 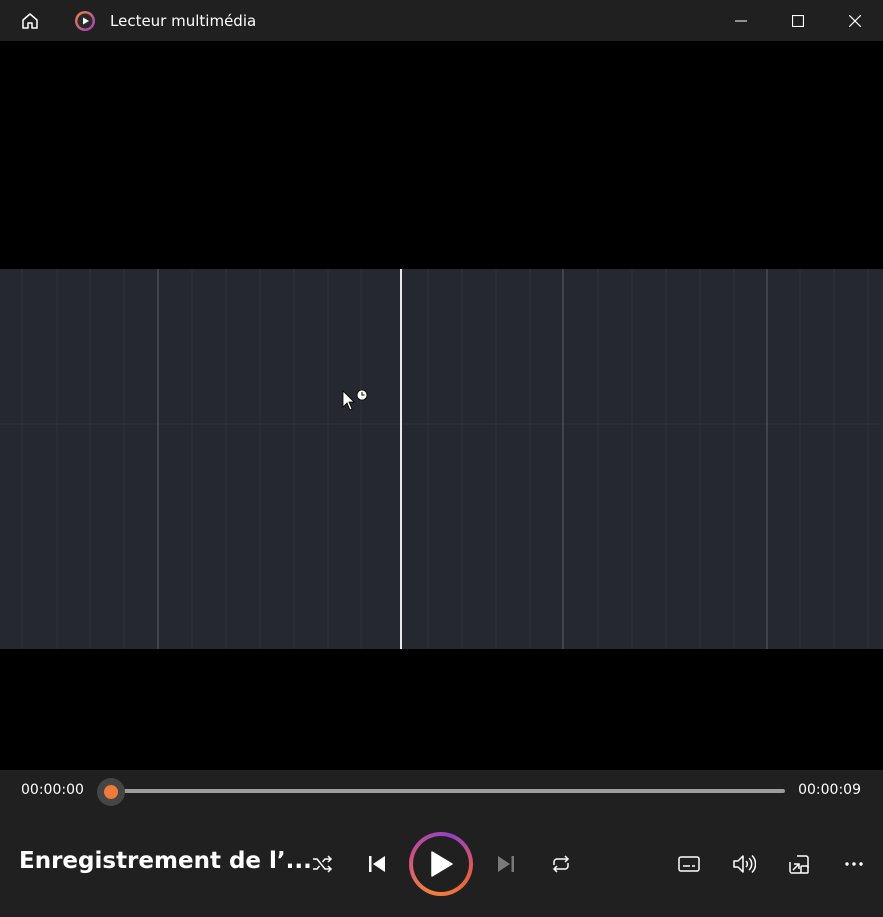 I want to click on current-time: 00:00:00, so click(x=52, y=790).